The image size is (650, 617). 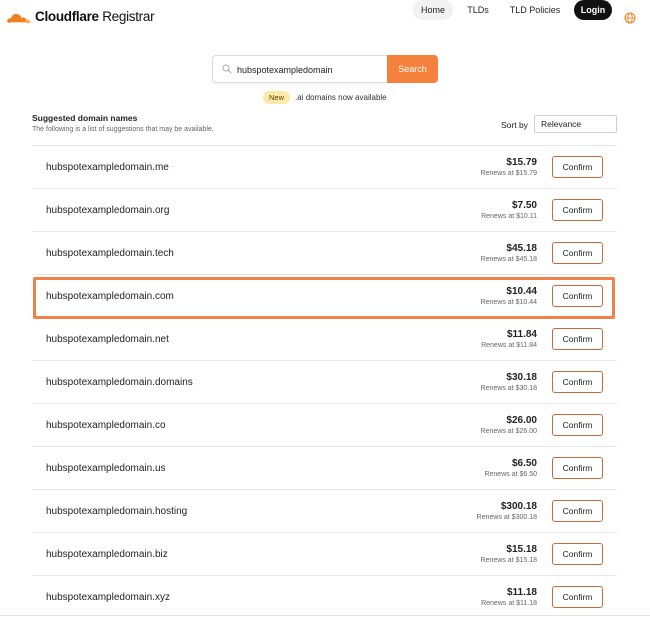 I want to click on domain-name: hubspotexampledomain.xyz, so click(x=108, y=597).